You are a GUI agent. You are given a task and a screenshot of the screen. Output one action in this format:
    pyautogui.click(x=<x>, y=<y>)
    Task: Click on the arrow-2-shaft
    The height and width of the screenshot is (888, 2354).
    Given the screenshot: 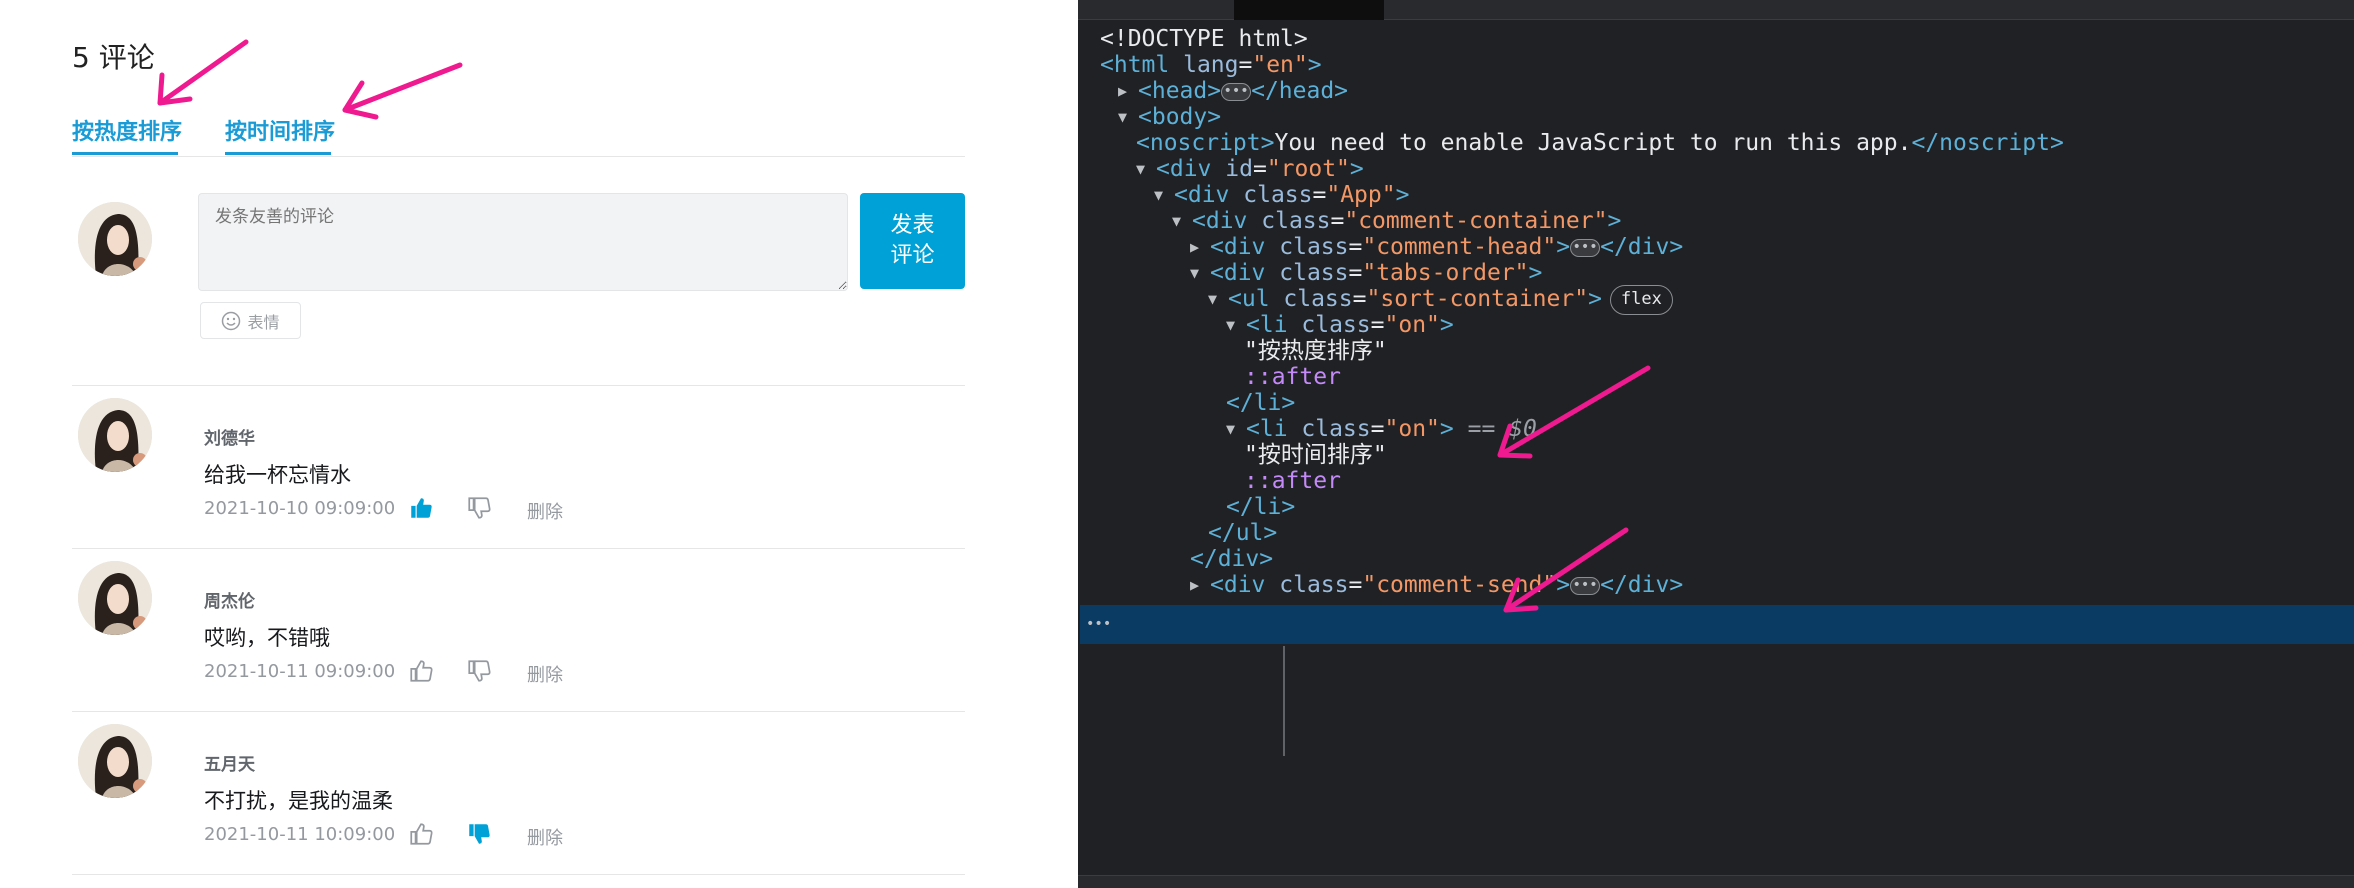 What is the action you would take?
    pyautogui.click(x=402, y=87)
    